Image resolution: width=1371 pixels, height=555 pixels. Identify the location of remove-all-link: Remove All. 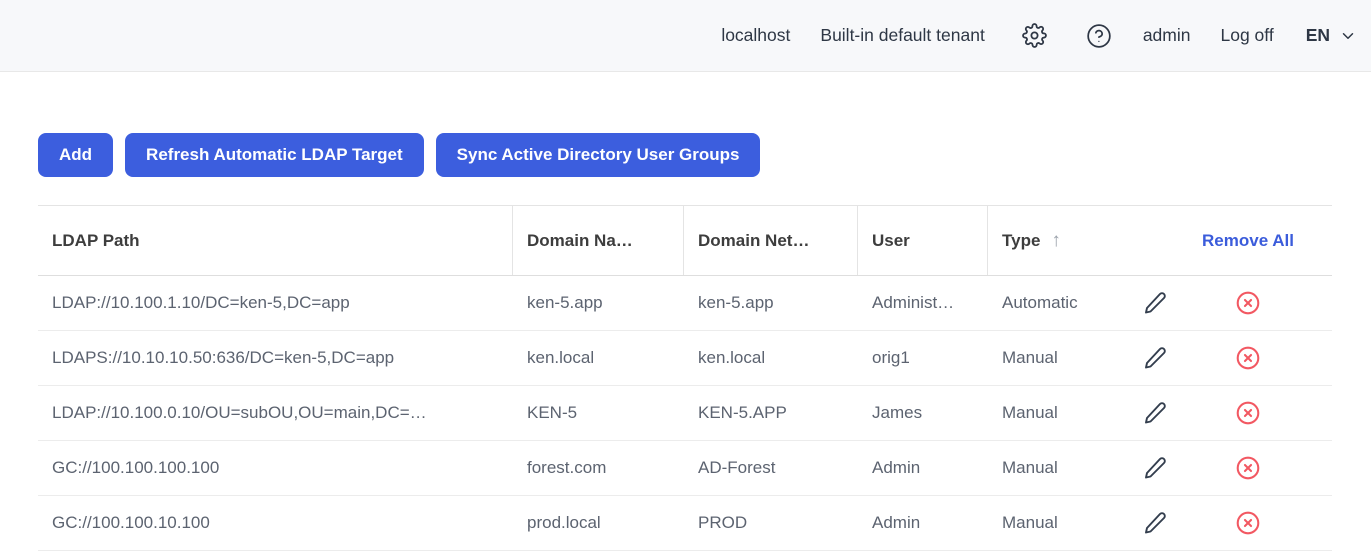
(1248, 241).